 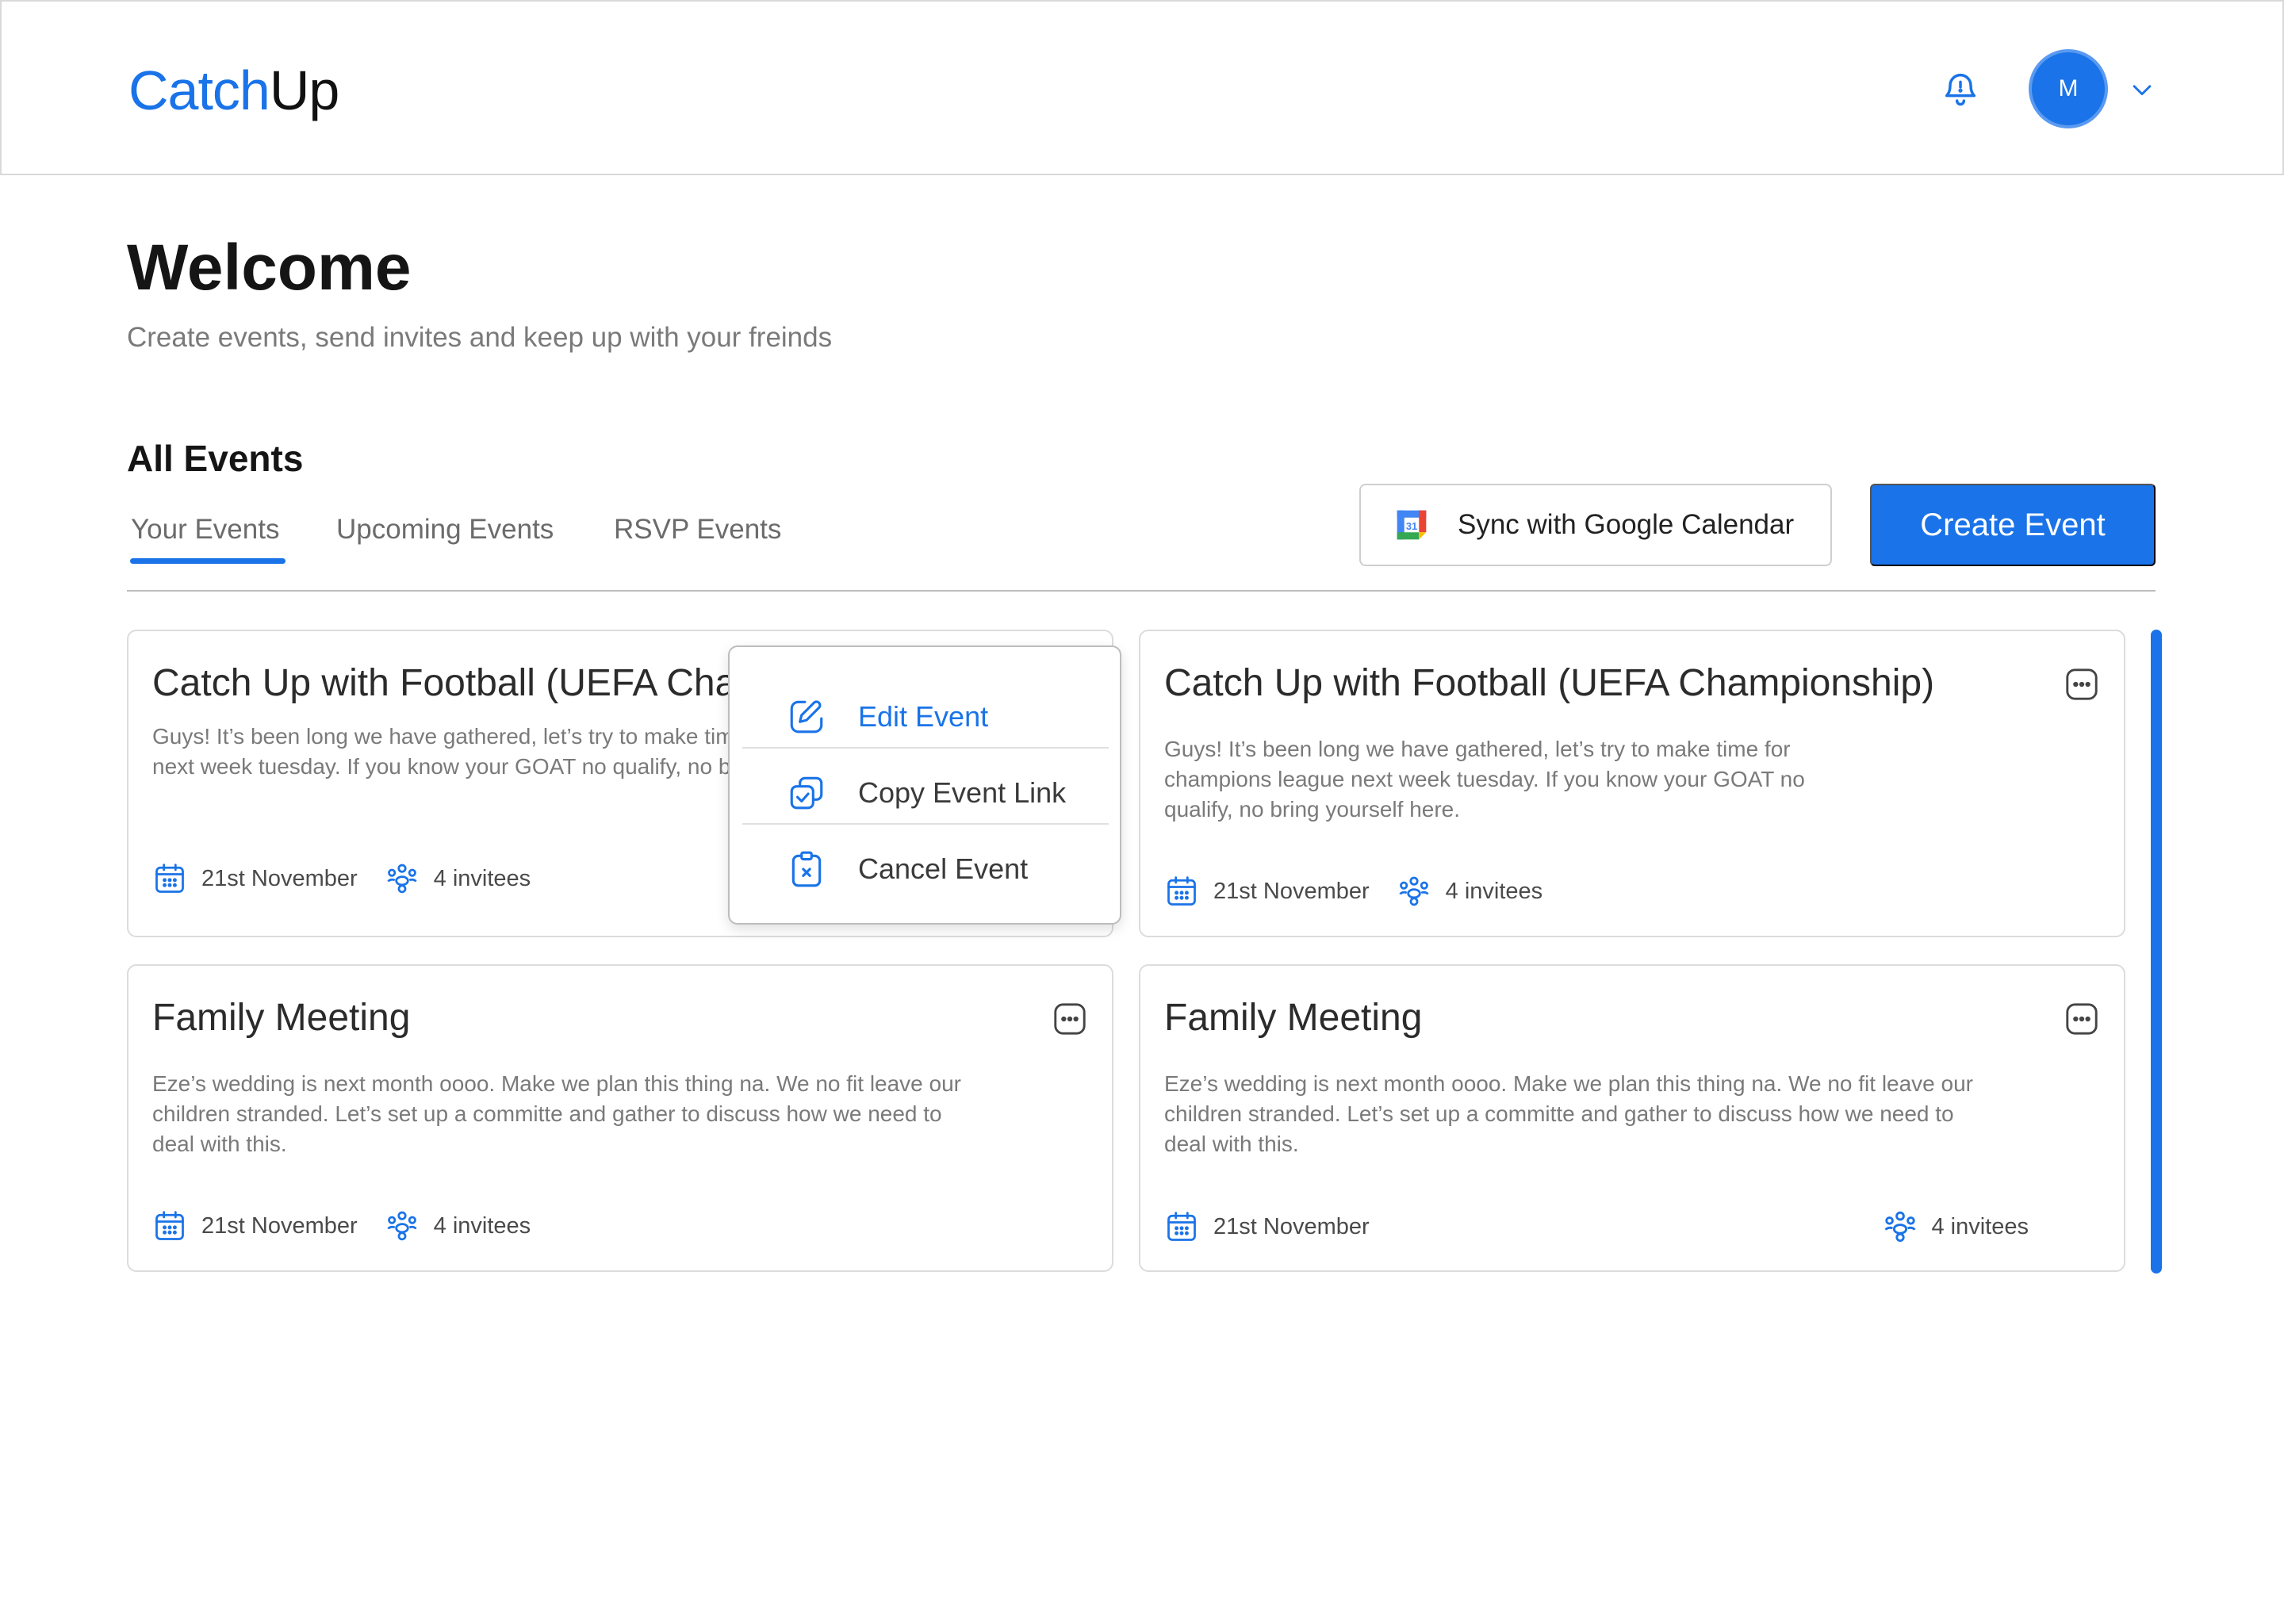 What do you see at coordinates (806, 716) in the screenshot?
I see `edit-icon` at bounding box center [806, 716].